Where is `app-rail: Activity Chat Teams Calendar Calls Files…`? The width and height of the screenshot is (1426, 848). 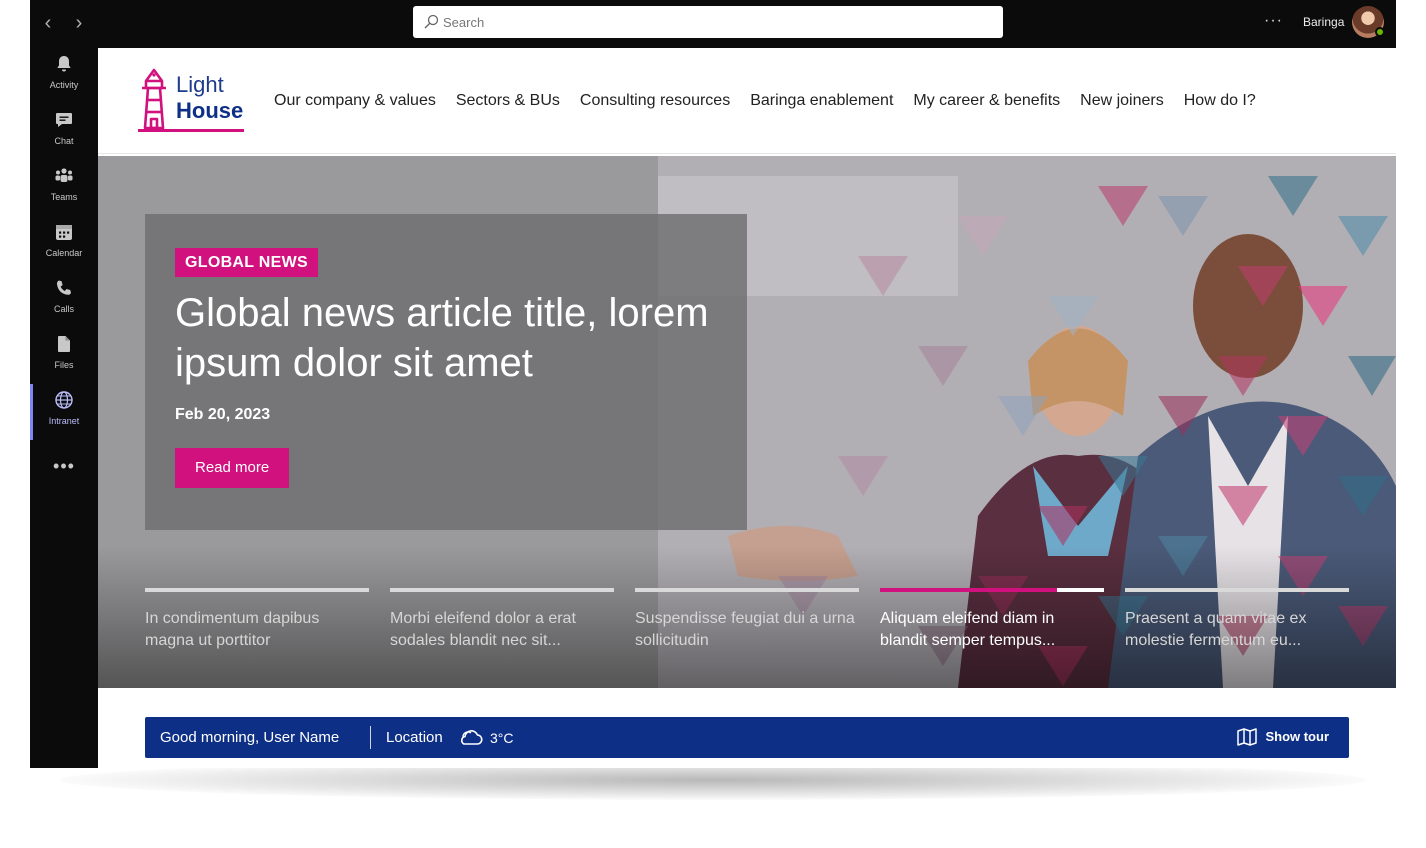
app-rail: Activity Chat Teams Calendar Calls Files… is located at coordinates (64, 408).